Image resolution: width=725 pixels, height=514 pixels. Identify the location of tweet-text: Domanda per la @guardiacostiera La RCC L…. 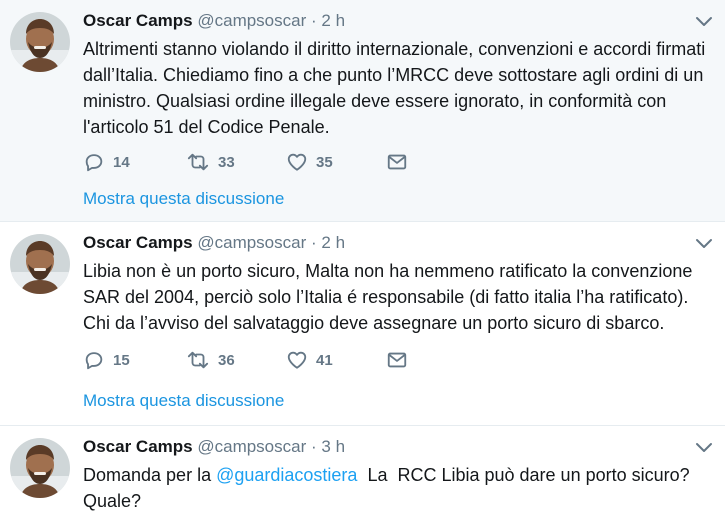
(398, 488).